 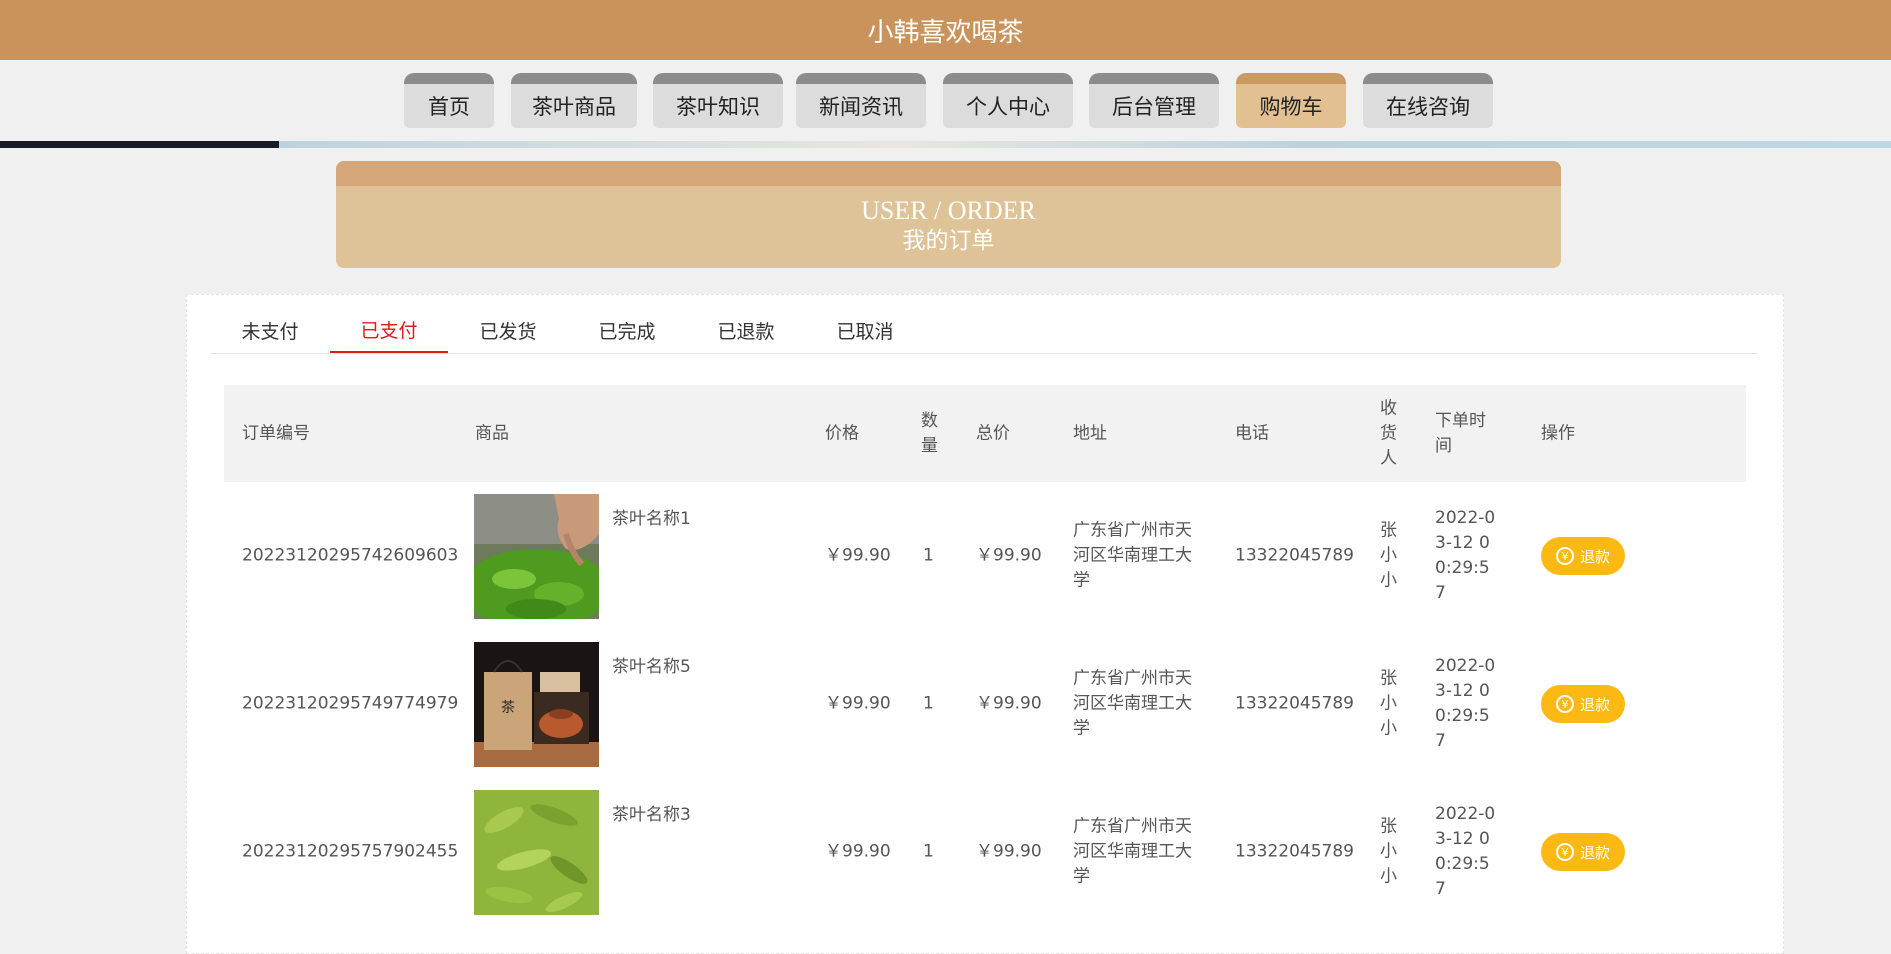 I want to click on header-divider, so click(x=945, y=144).